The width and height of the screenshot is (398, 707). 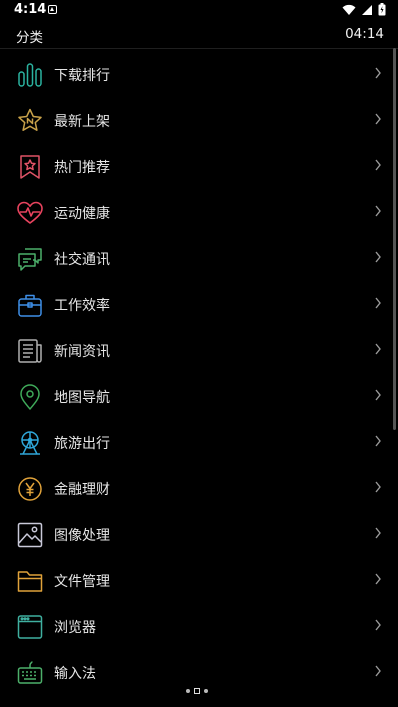 I want to click on category-label: 金融理财, so click(x=82, y=490).